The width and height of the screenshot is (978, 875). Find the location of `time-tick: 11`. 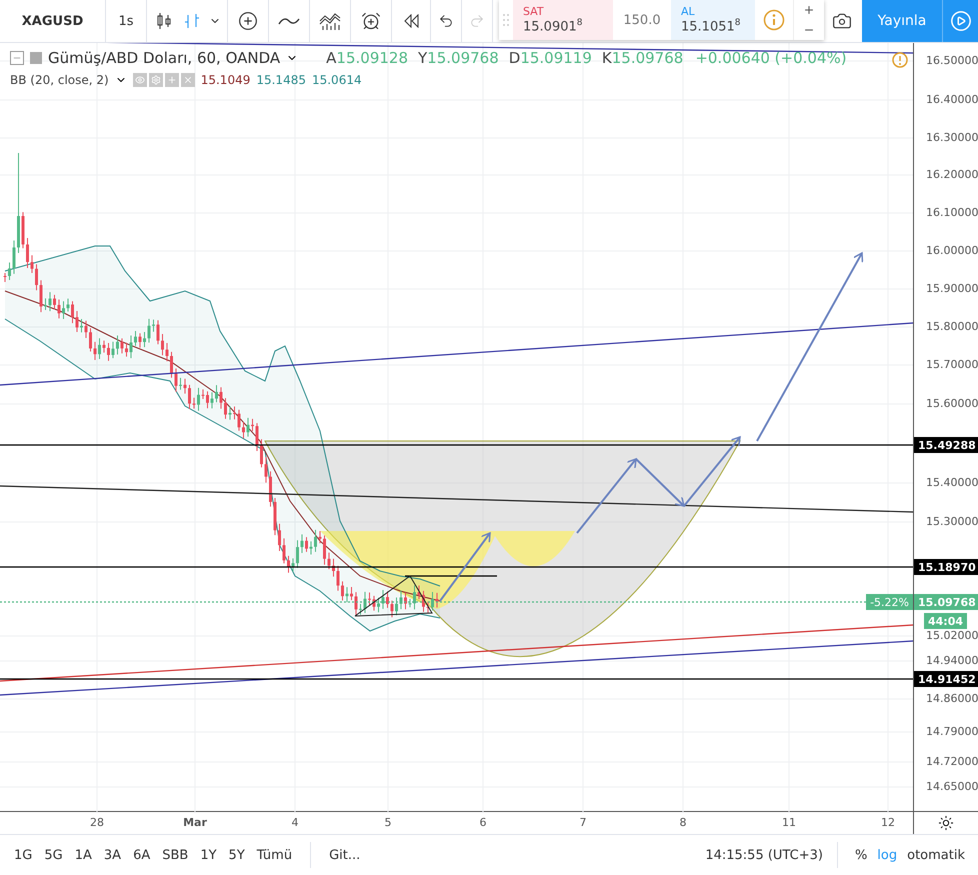

time-tick: 11 is located at coordinates (789, 822).